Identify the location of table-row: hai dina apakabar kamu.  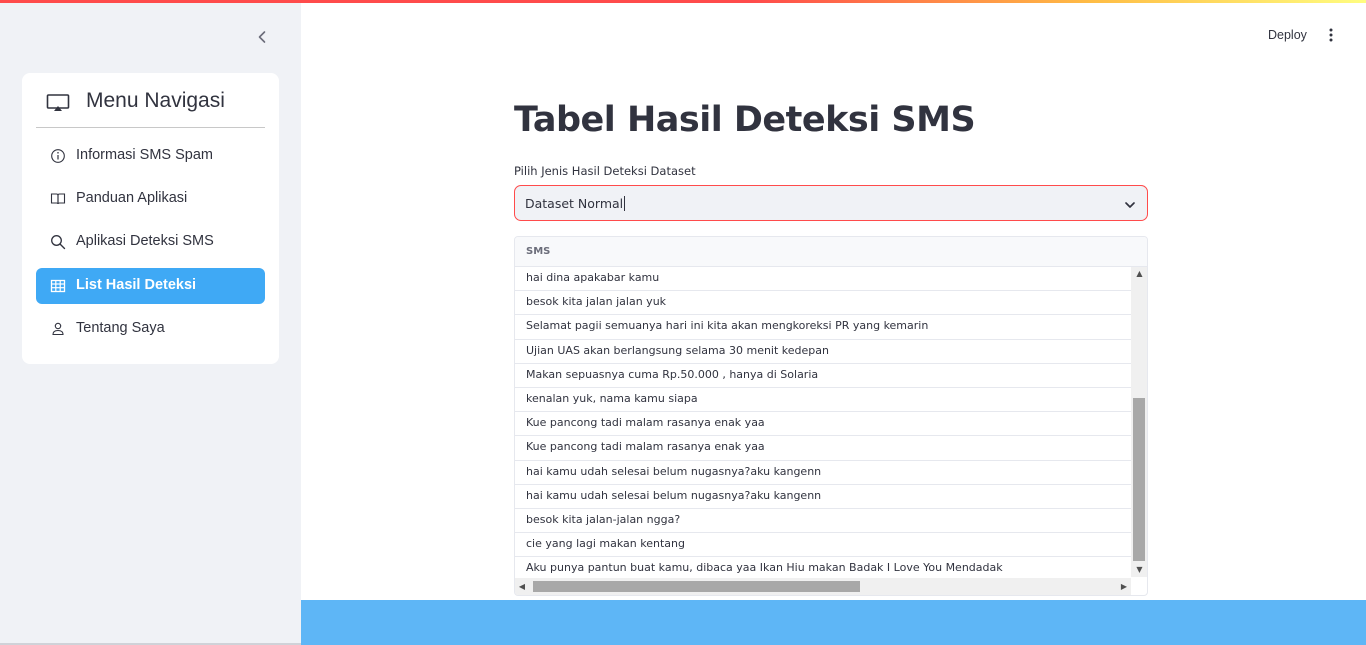
(823, 279).